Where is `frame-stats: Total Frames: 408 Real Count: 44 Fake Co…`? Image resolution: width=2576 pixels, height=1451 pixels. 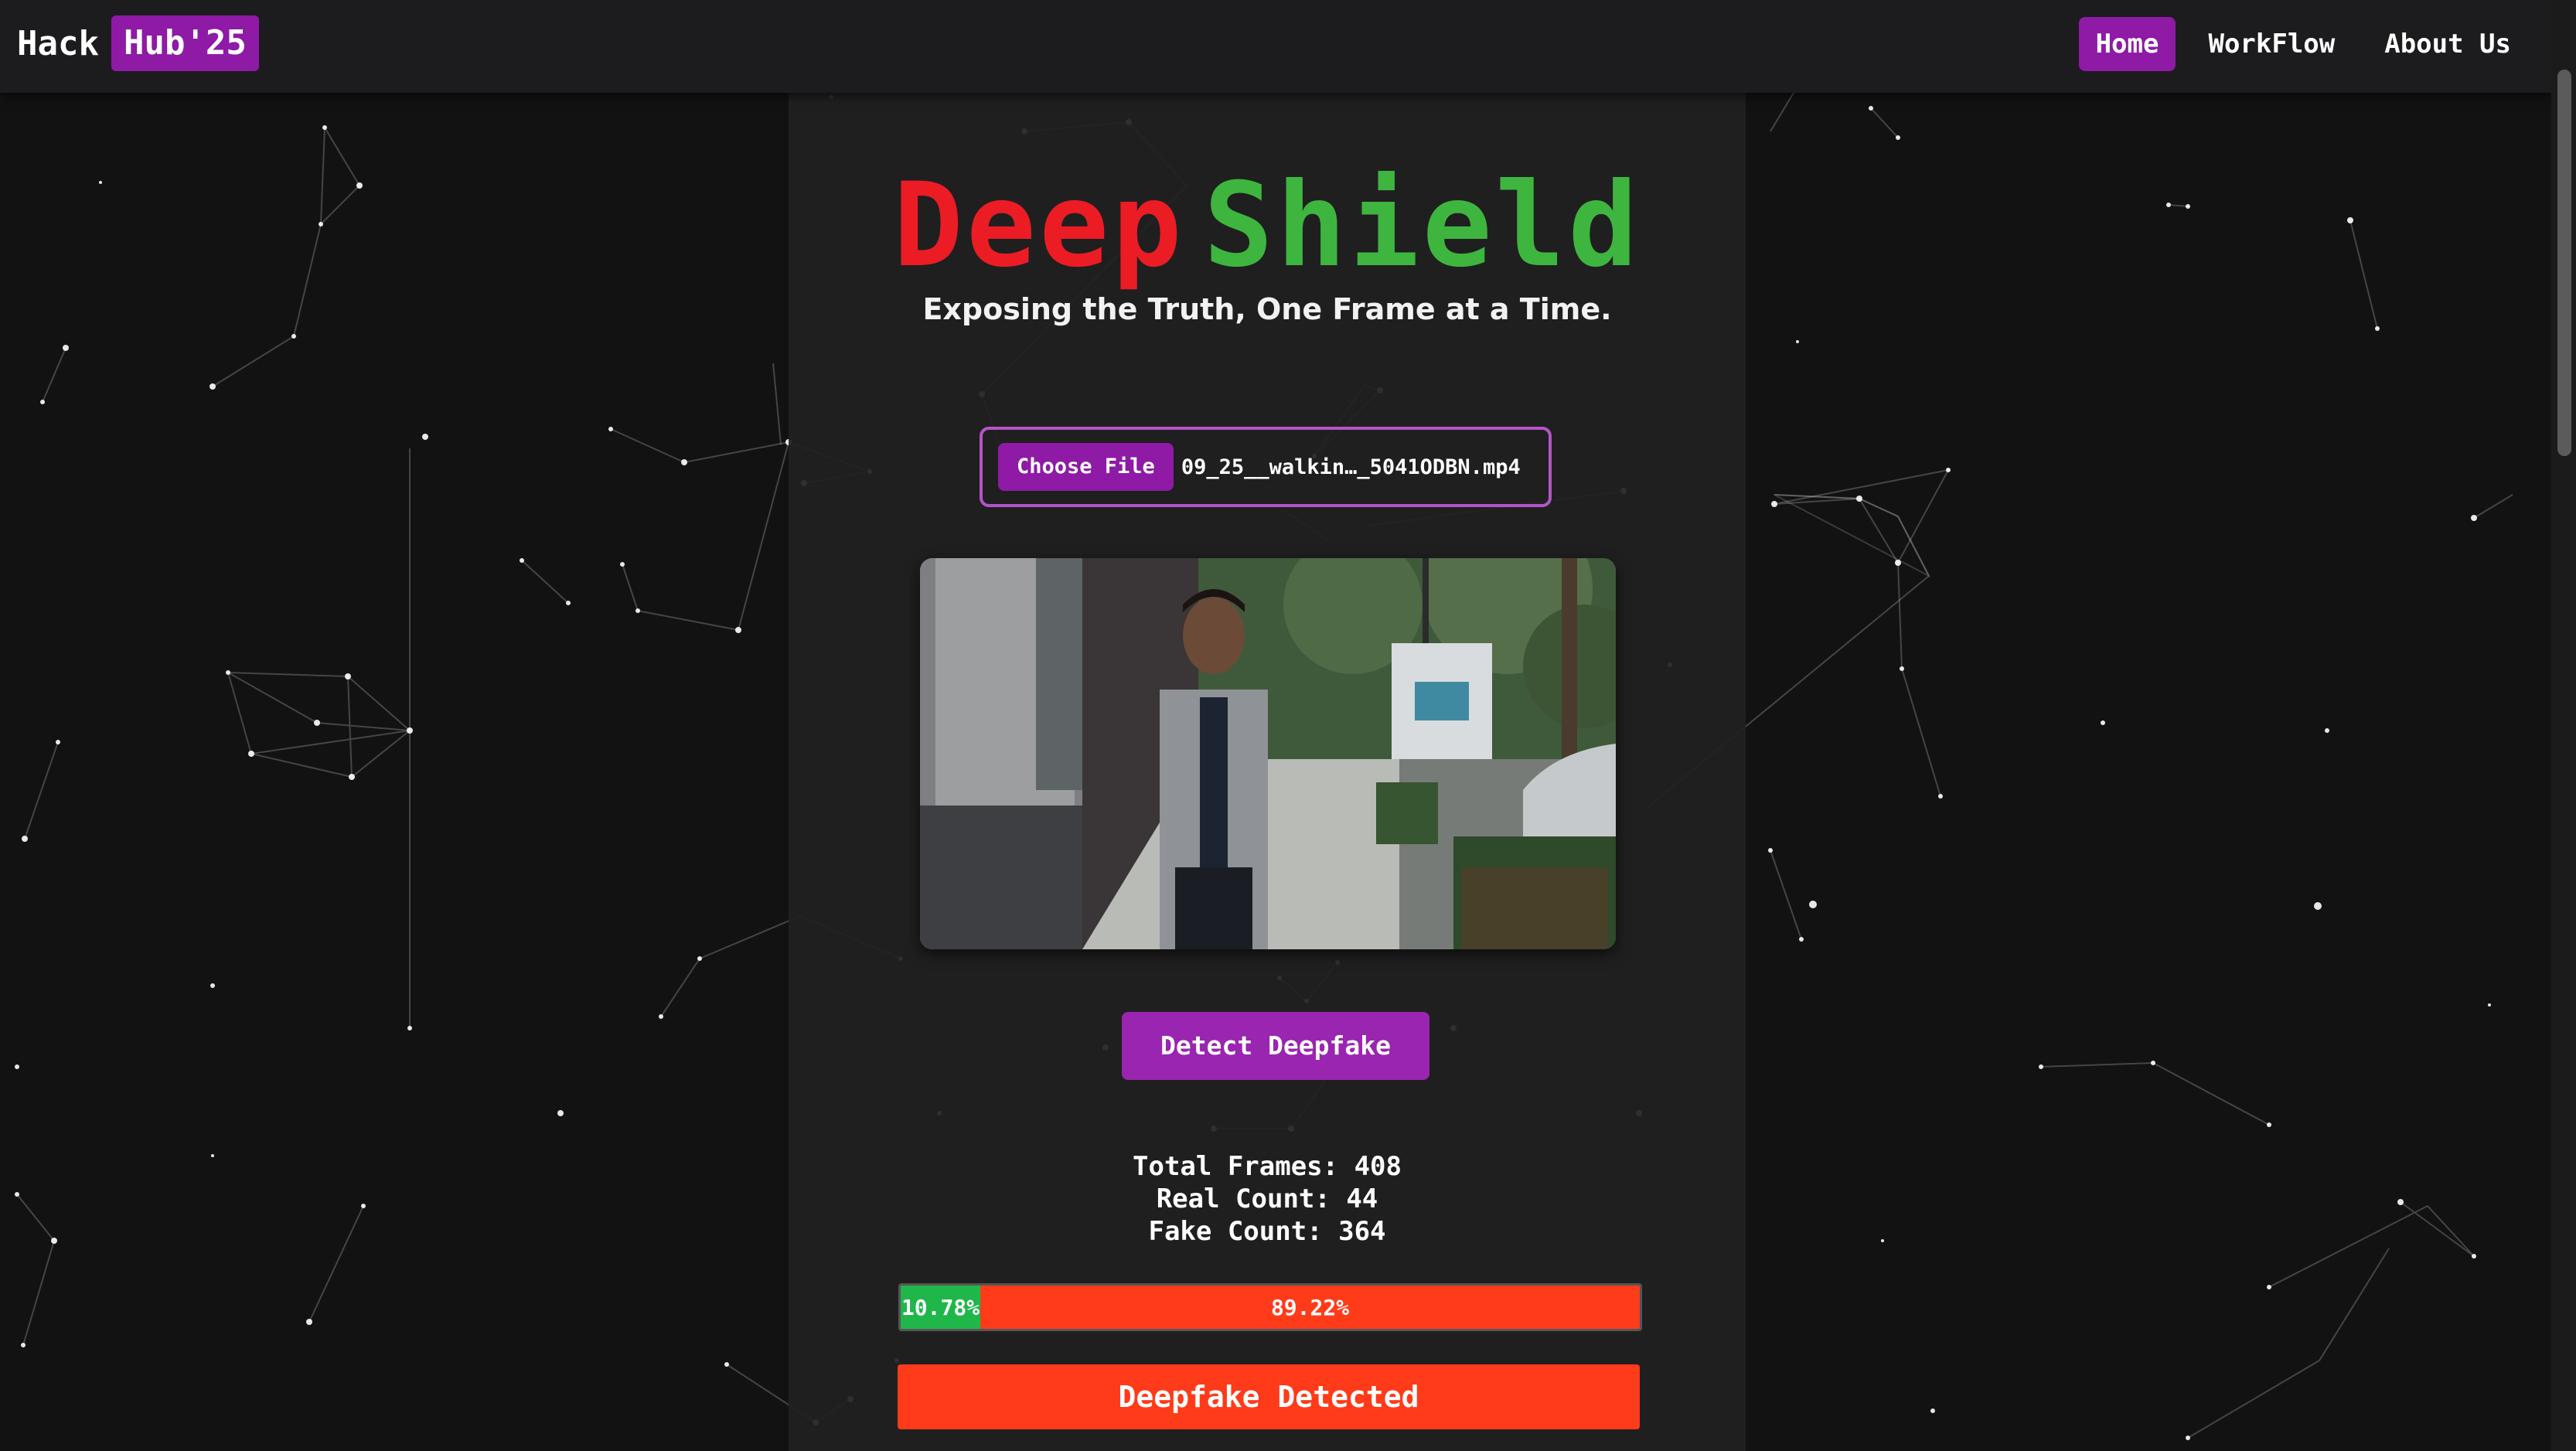
frame-stats: Total Frames: 408 Real Count: 44 Fake Co… is located at coordinates (1267, 1199).